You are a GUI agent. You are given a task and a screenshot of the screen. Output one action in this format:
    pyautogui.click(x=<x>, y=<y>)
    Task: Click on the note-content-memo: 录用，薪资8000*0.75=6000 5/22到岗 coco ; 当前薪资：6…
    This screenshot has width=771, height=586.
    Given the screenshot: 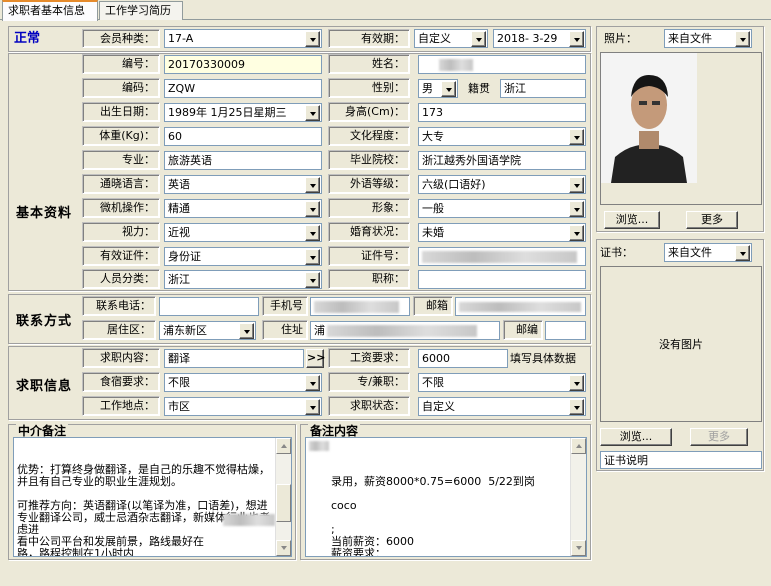 What is the action you would take?
    pyautogui.click(x=446, y=497)
    